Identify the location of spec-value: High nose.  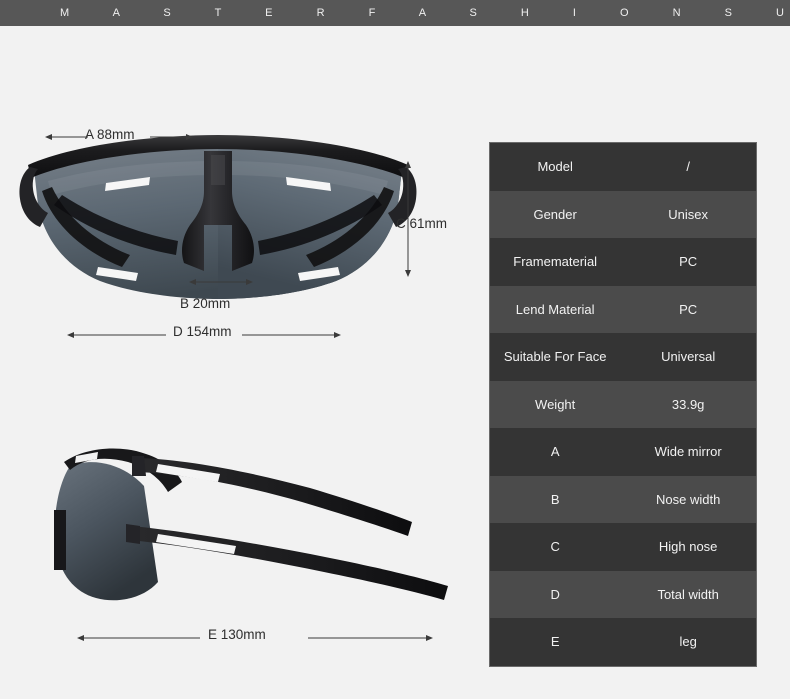
(688, 547).